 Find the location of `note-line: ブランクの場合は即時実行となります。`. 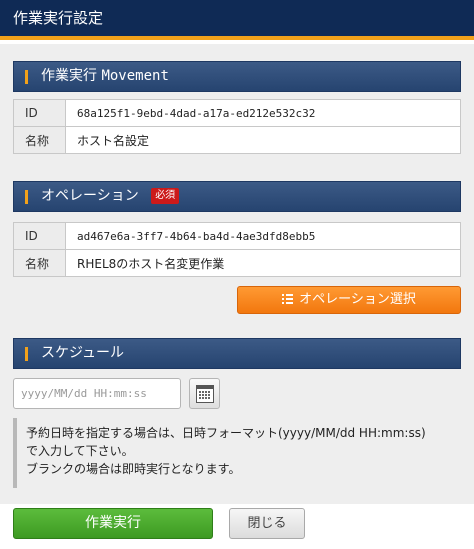

note-line: ブランクの場合は即時実行となります。 is located at coordinates (133, 469).